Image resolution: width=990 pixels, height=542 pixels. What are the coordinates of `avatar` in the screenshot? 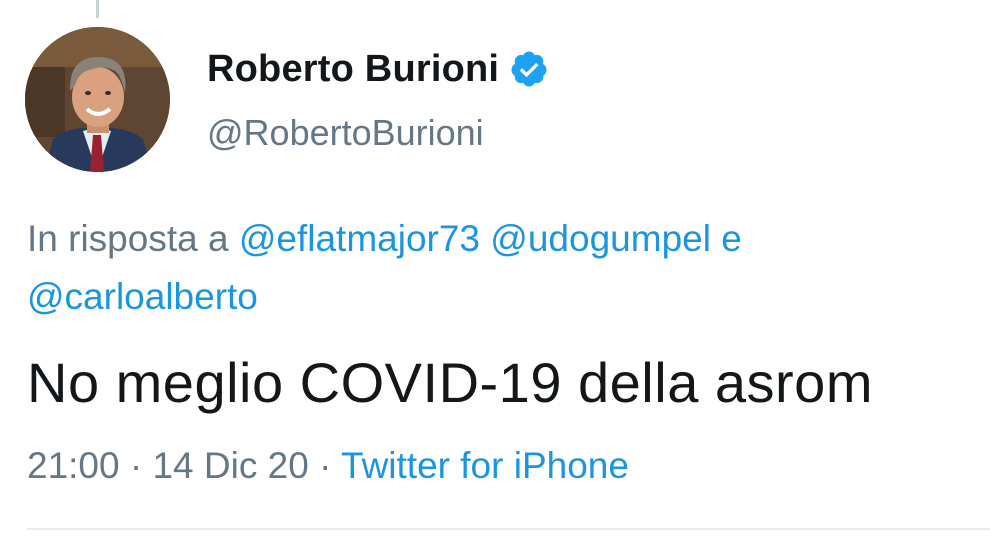 It's located at (97, 99).